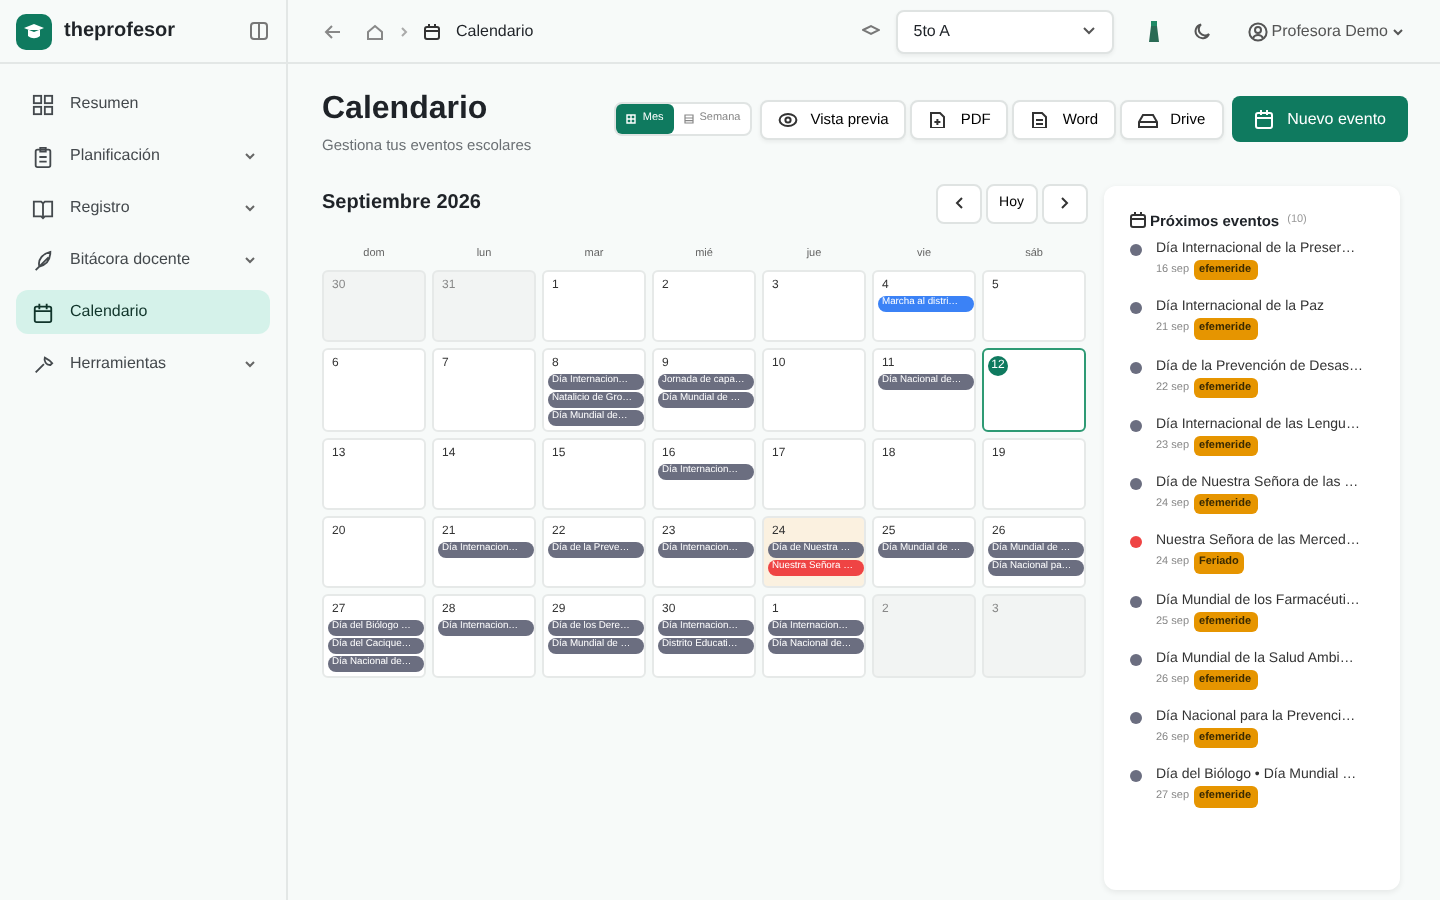 This screenshot has width=1440, height=900. Describe the element at coordinates (43, 260) in the screenshot. I see `feather-icon` at that location.